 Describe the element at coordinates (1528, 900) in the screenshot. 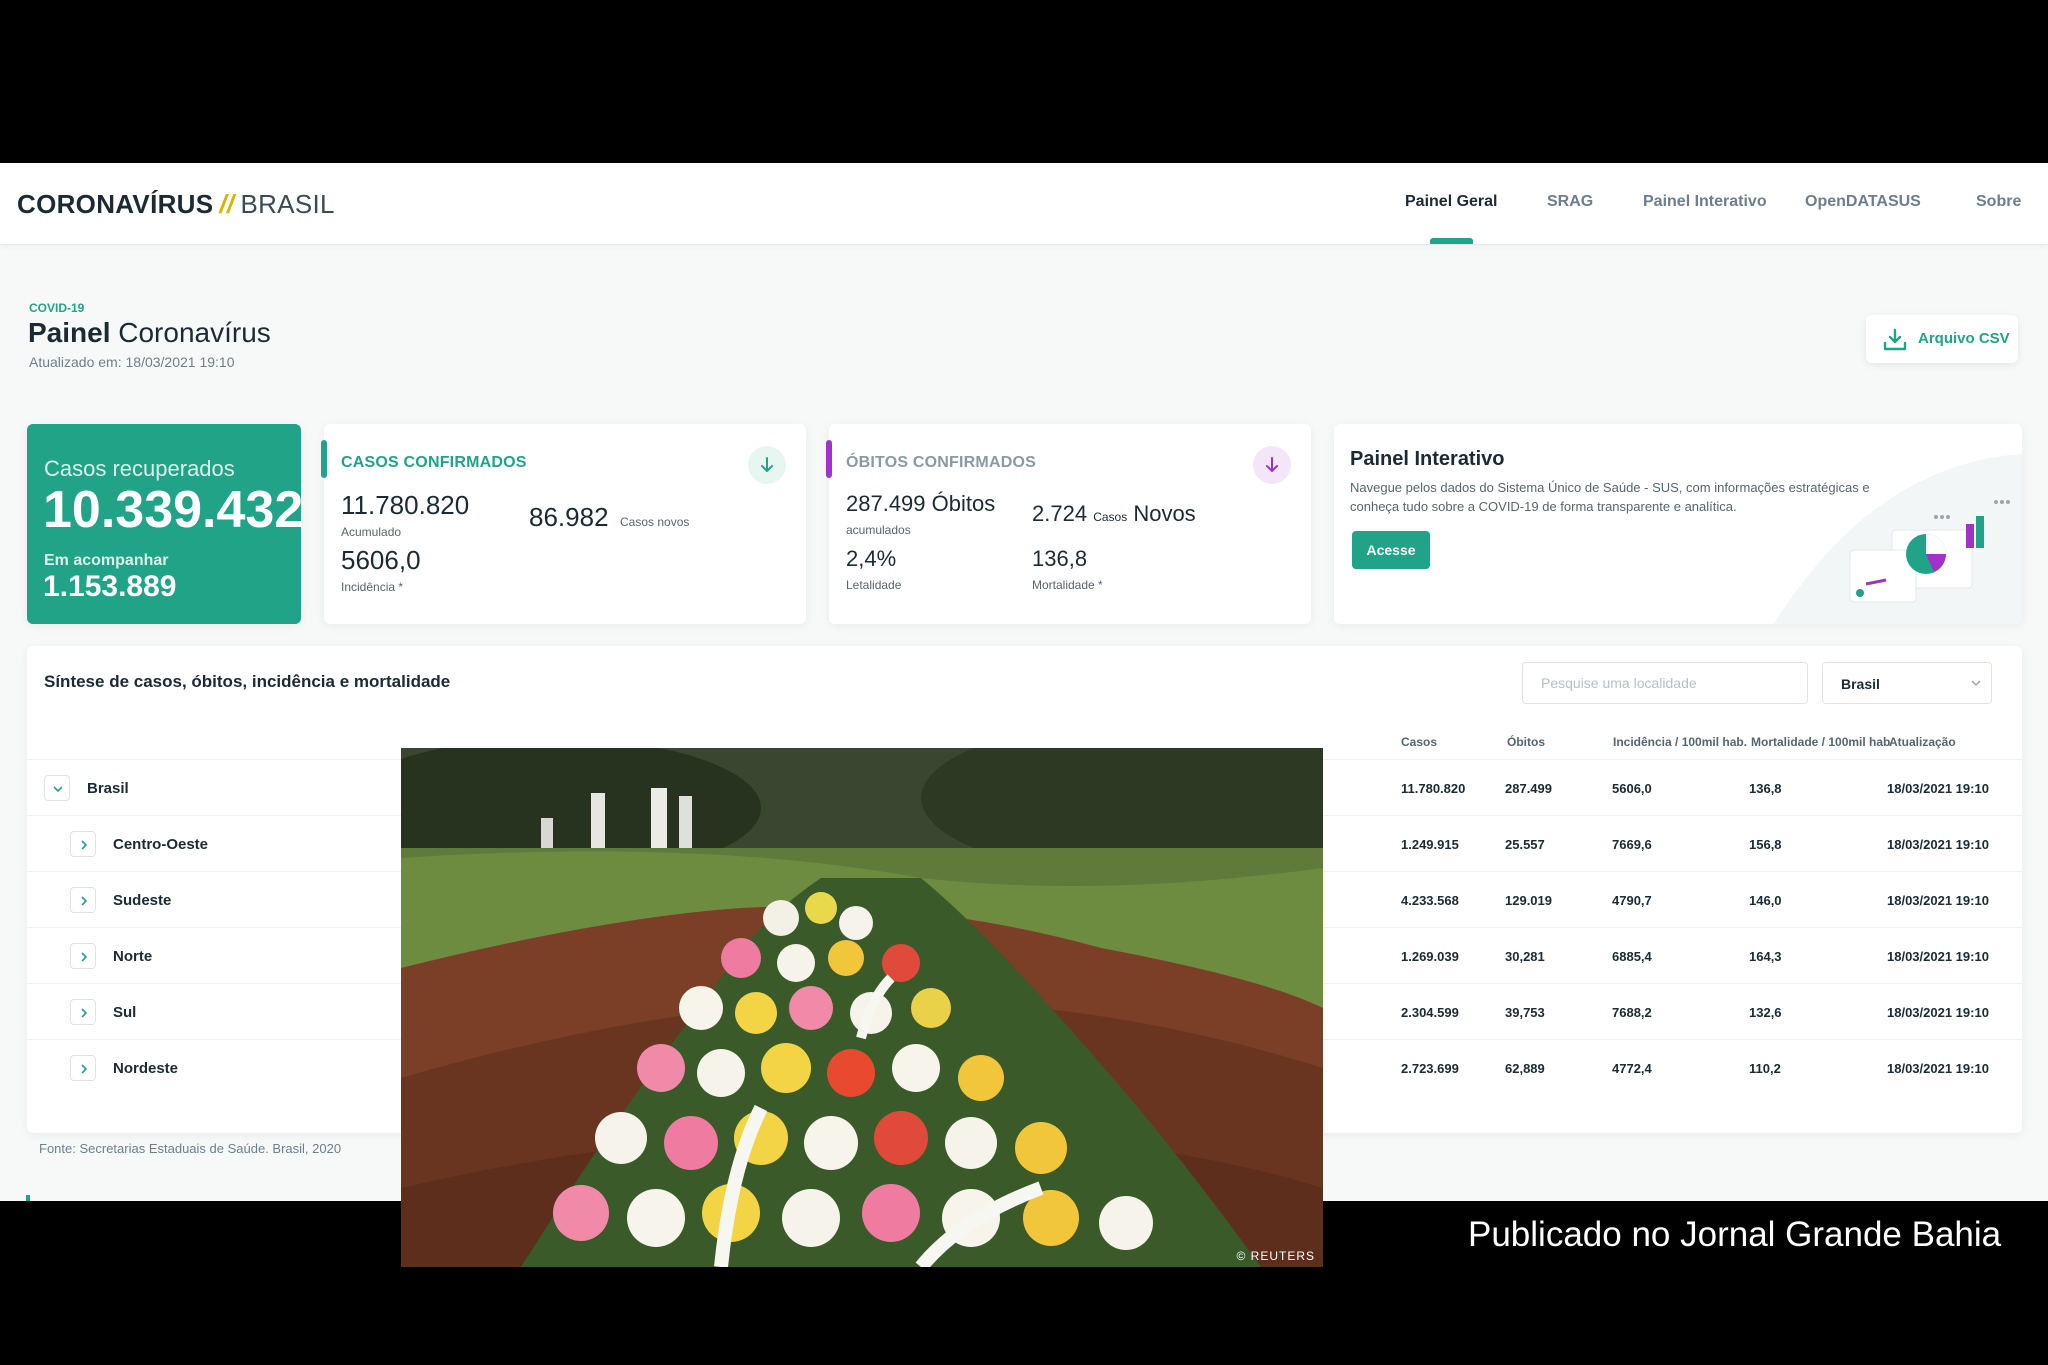

I see `cell-obitos: 129.019` at that location.